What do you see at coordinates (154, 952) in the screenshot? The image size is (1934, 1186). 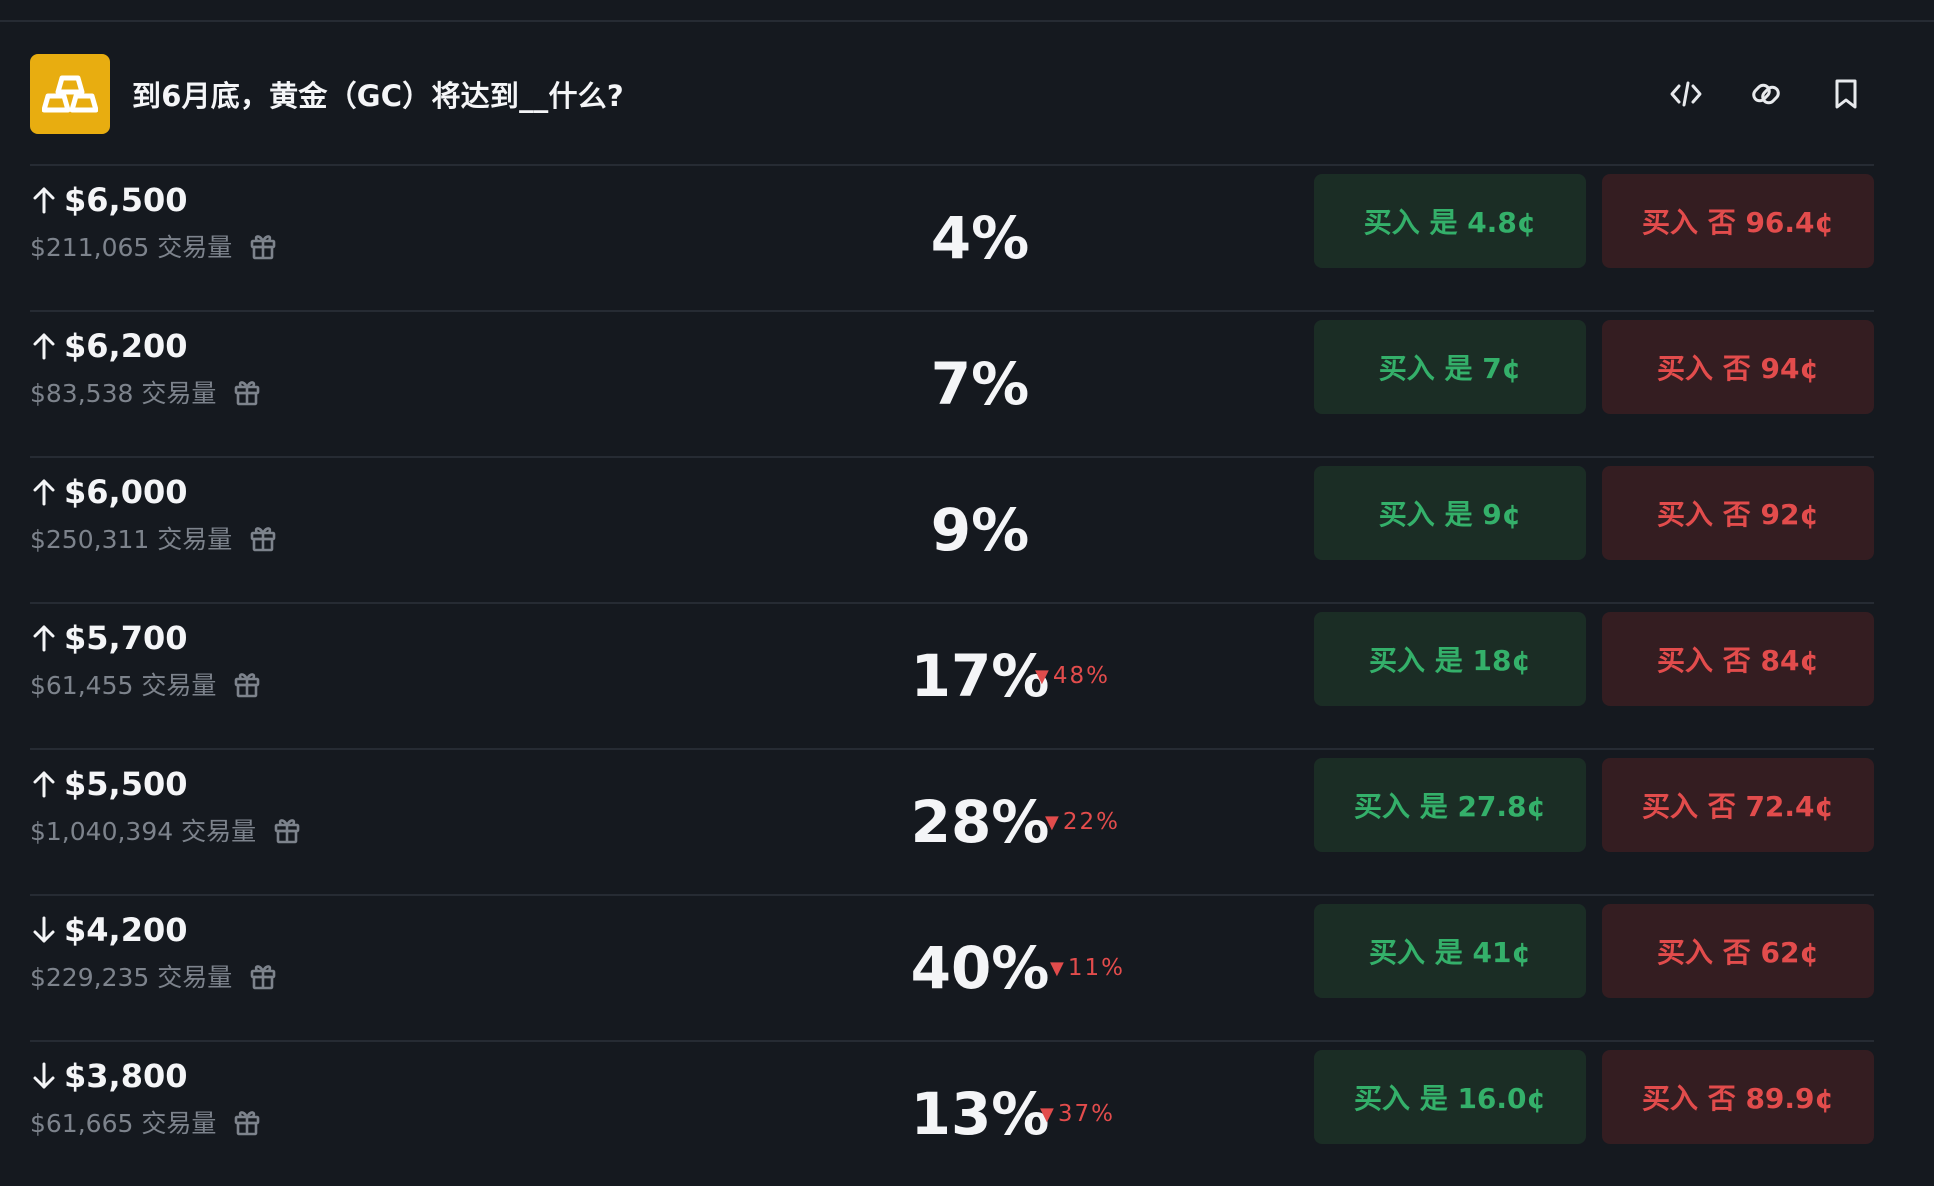 I see `outcome-label: $4,200 $229,235 交易量` at bounding box center [154, 952].